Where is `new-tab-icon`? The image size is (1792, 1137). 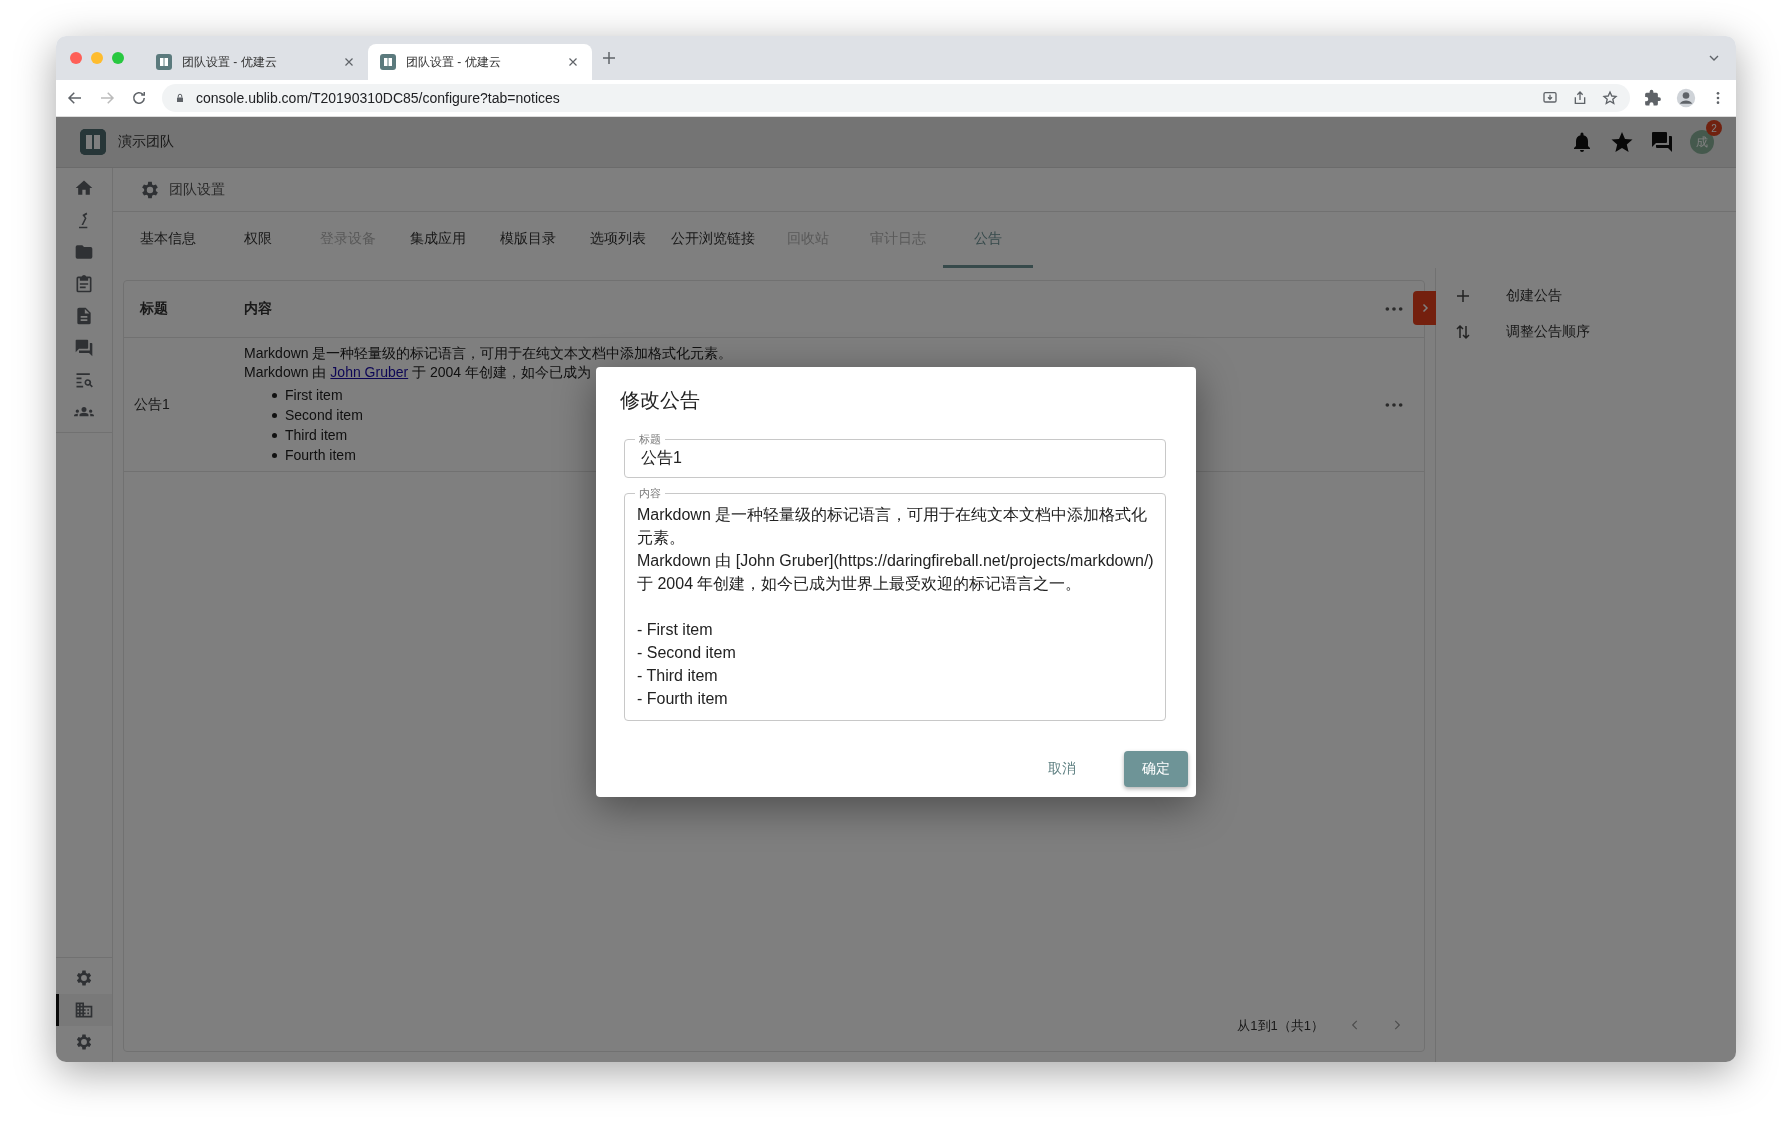 new-tab-icon is located at coordinates (609, 58).